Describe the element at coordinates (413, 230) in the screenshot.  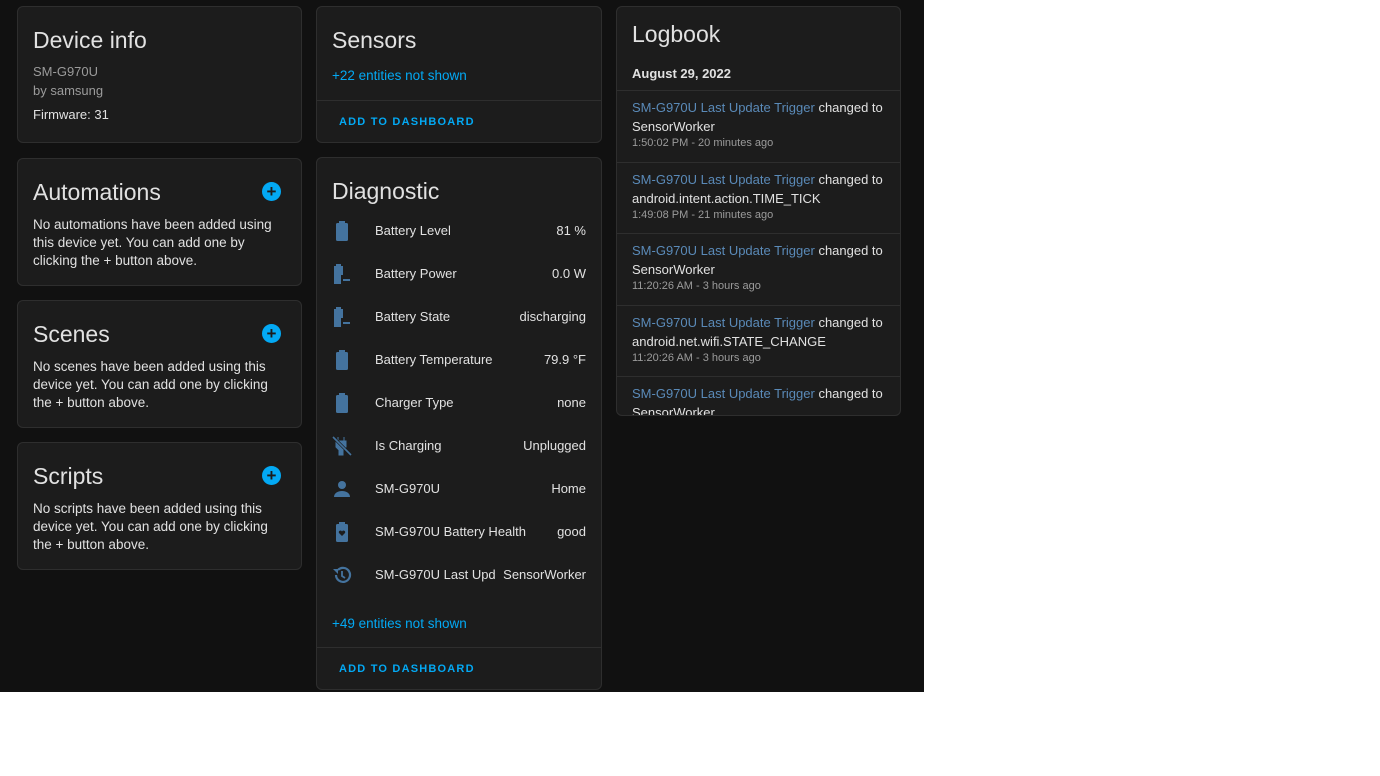
I see `entity-name: Battery Level` at that location.